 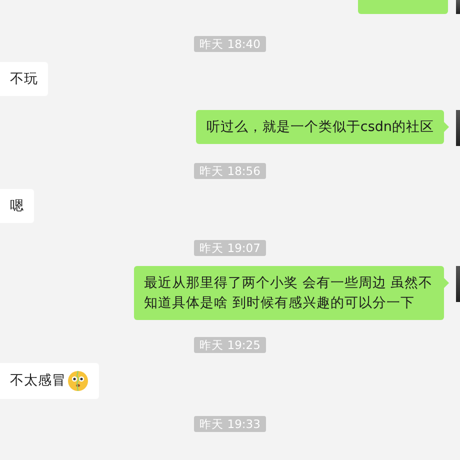 I want to click on message-bubble: 嗯, so click(x=17, y=206).